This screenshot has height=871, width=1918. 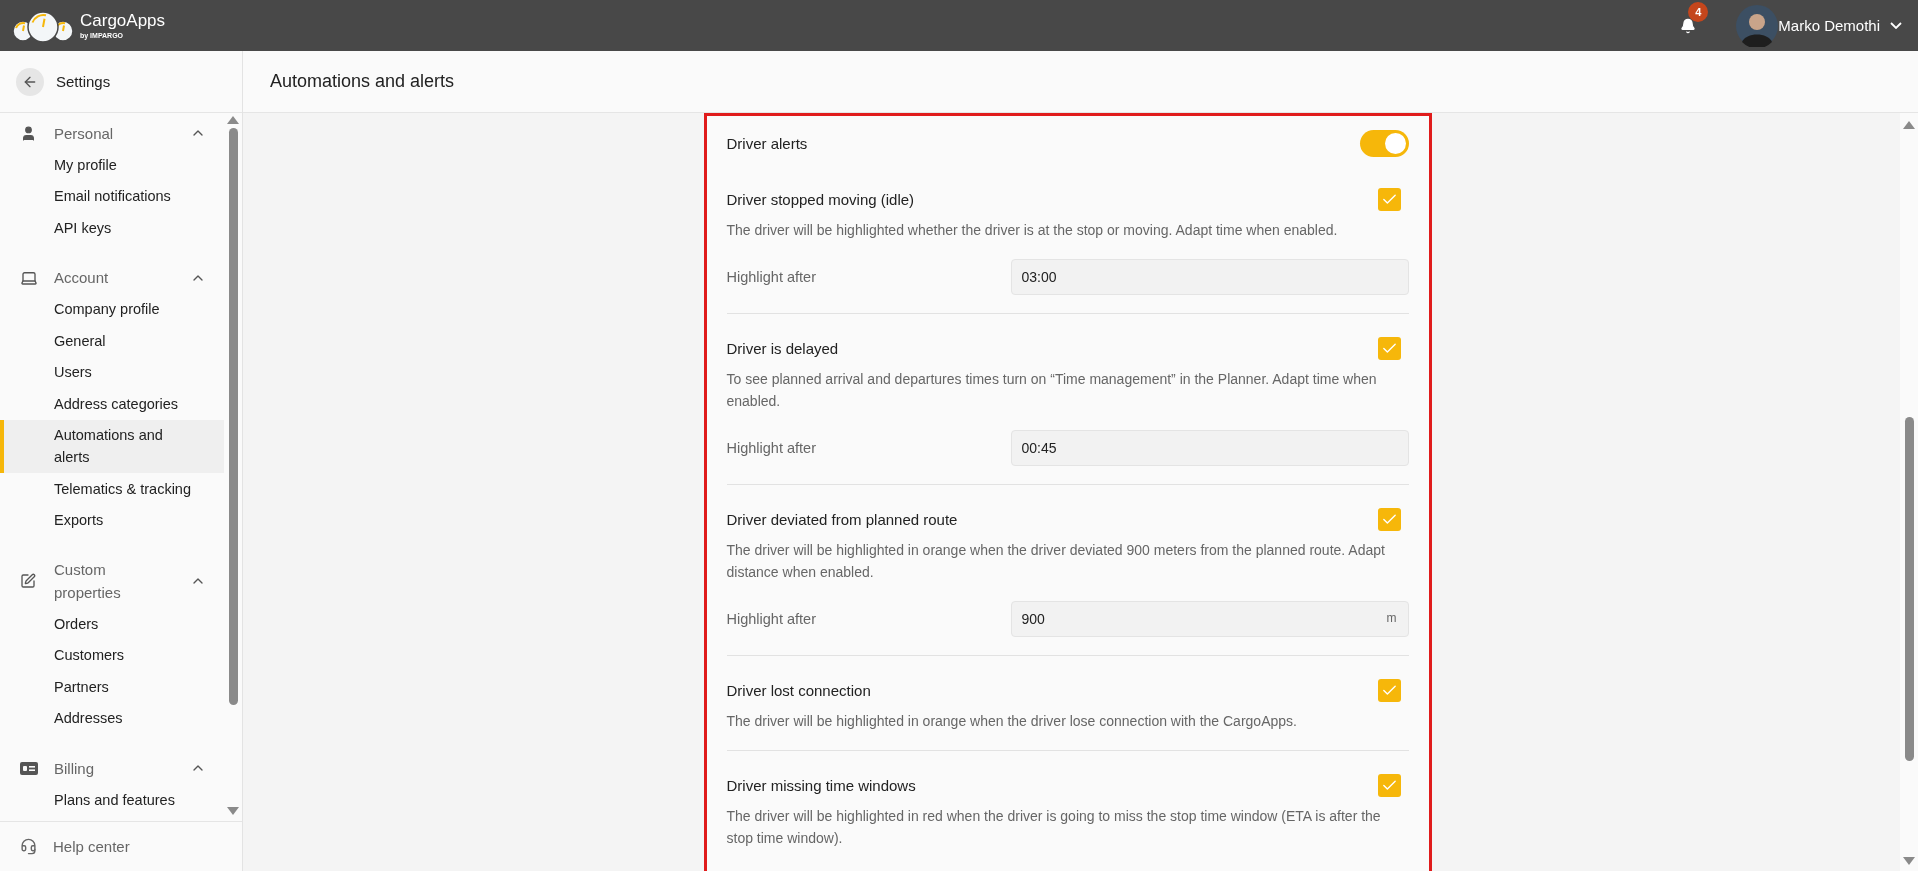 What do you see at coordinates (112, 165) in the screenshot?
I see `sidebar-item: My profile` at bounding box center [112, 165].